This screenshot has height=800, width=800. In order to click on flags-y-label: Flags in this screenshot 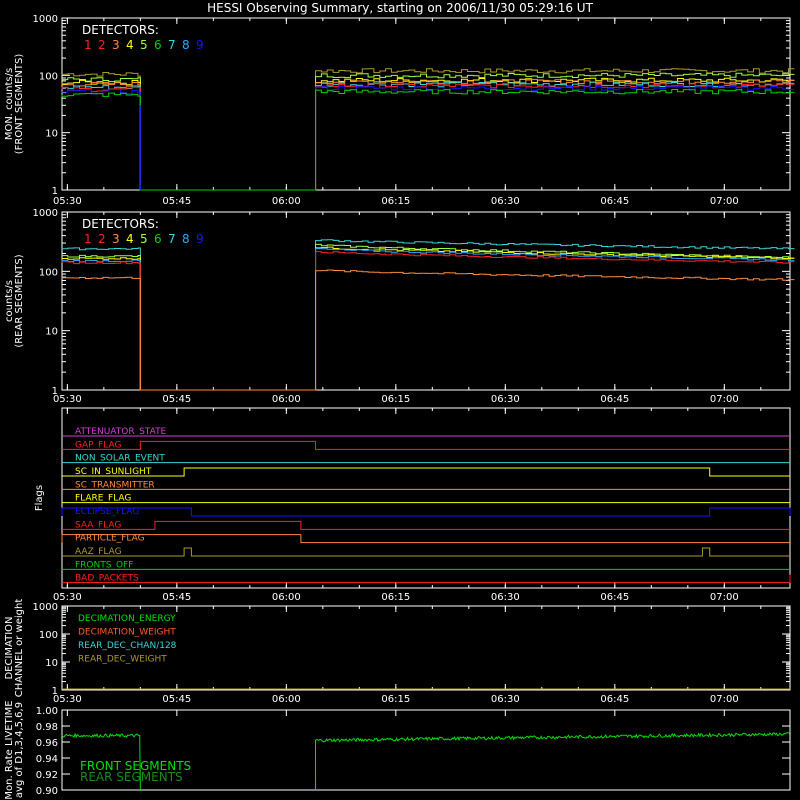, I will do `click(39, 498)`.